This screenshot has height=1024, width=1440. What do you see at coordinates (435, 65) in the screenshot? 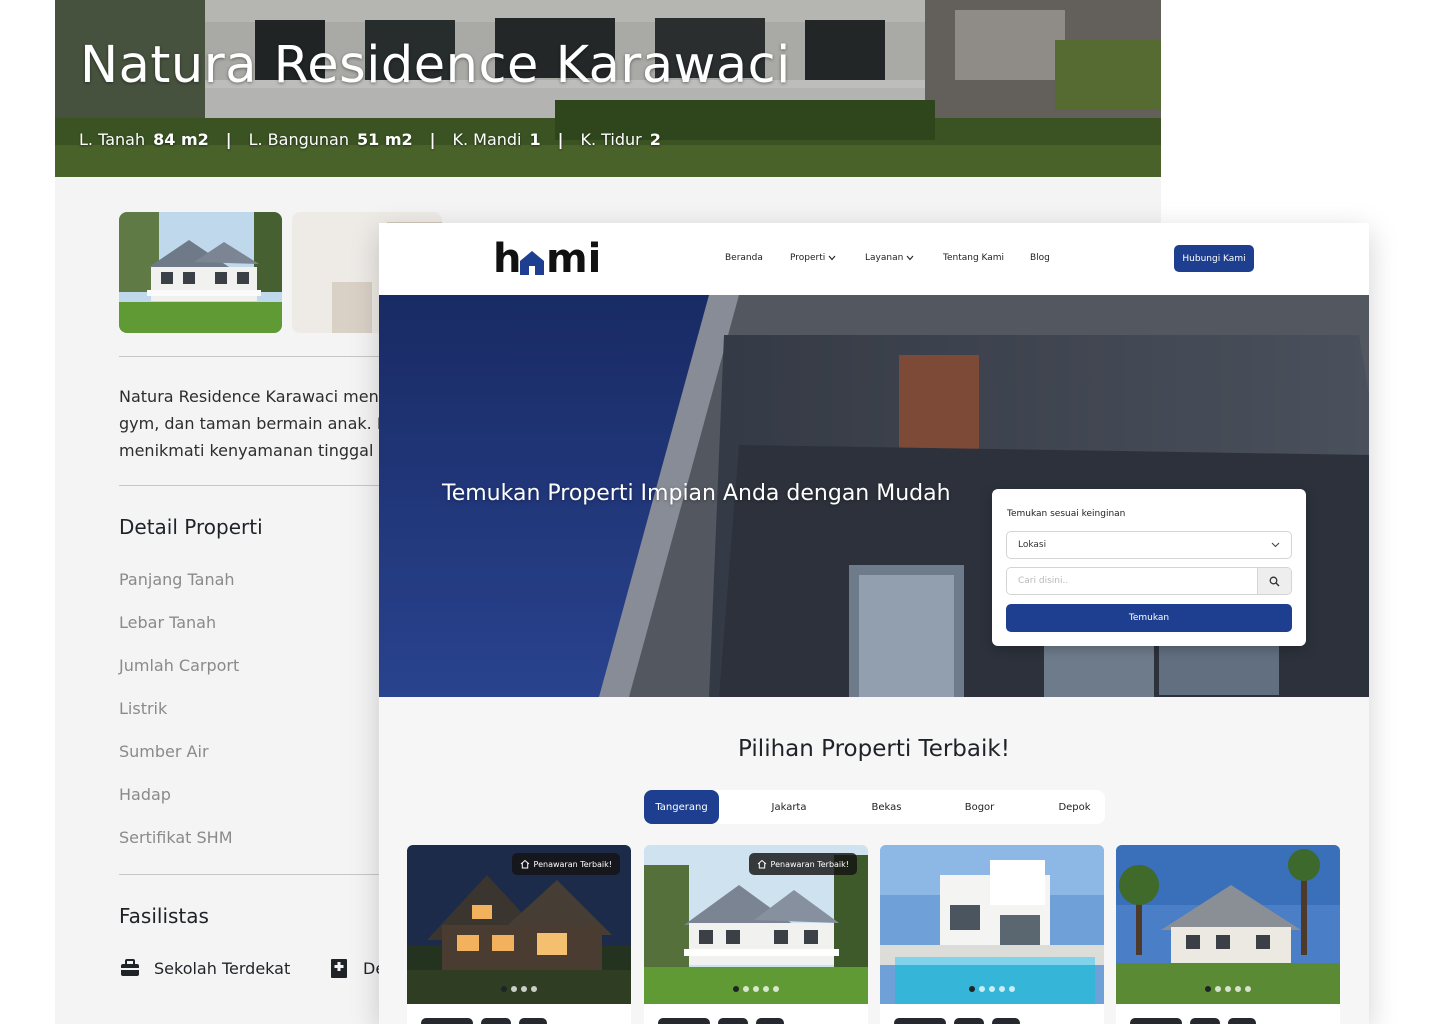
I see `property-title: Natura Residence Karawaci` at bounding box center [435, 65].